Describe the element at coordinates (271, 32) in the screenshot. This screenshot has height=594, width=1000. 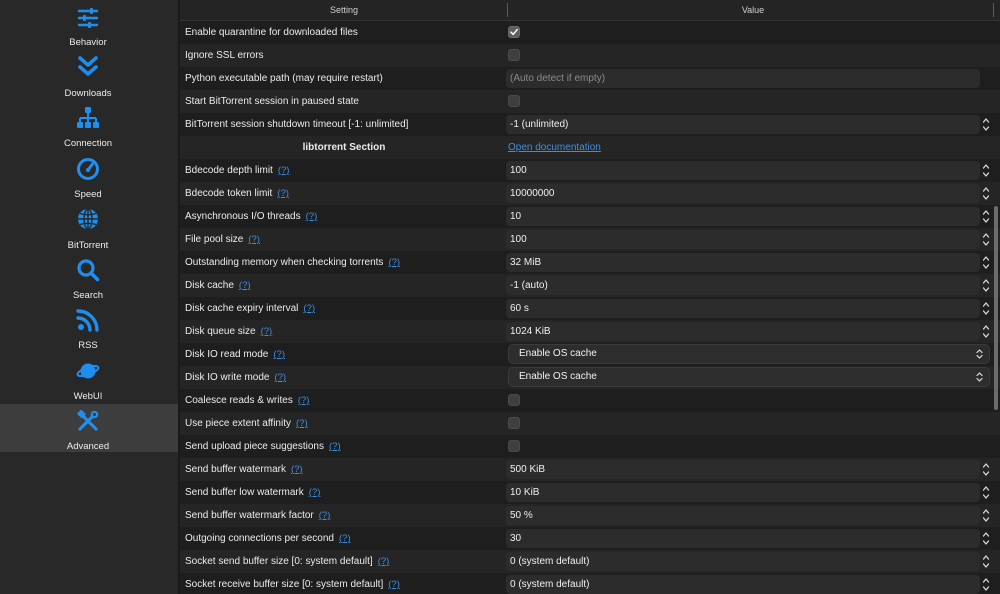
I see `setting-label: Enable quarantine for downloaded files` at that location.